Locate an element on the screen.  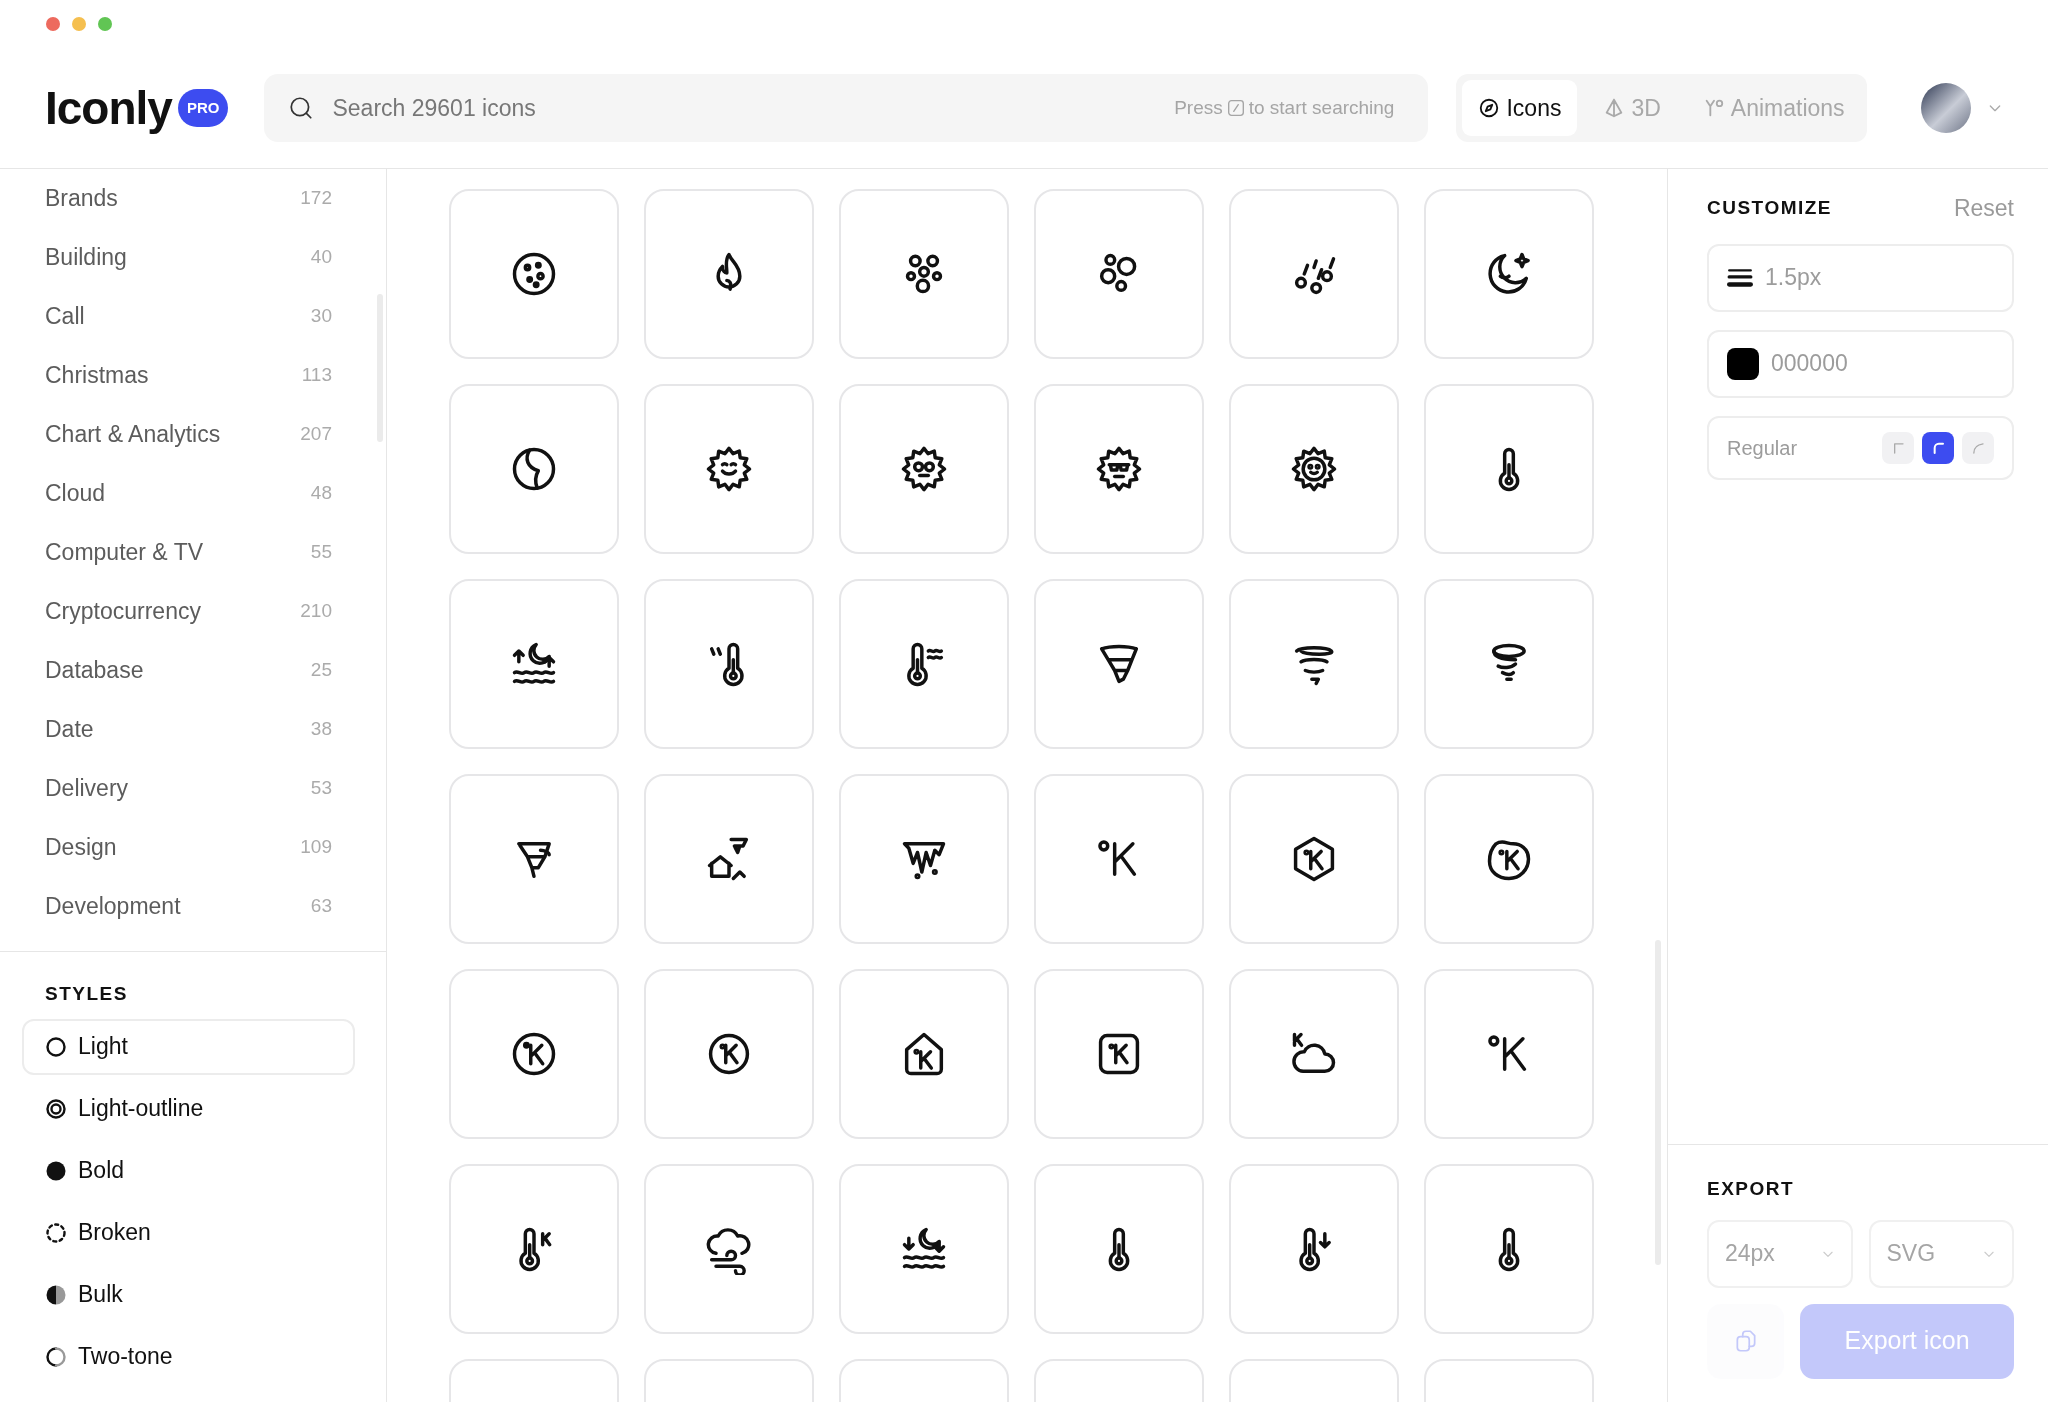
category-count: 113 is located at coordinates (316, 375).